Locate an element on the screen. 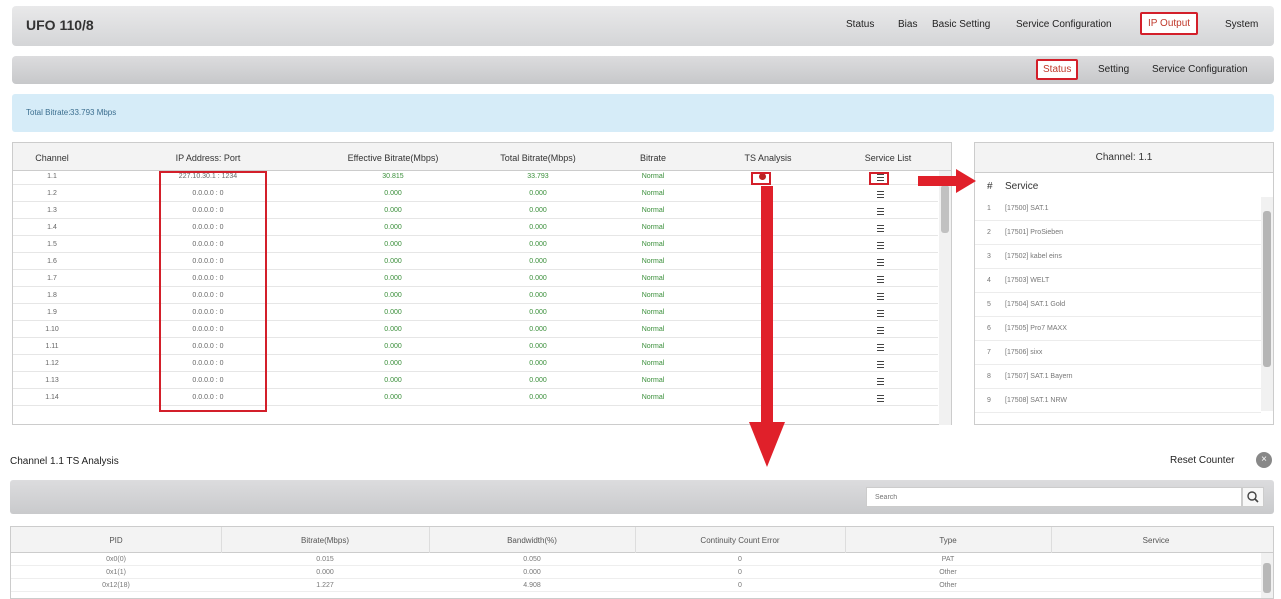  service-name: [17502] kabel eins is located at coordinates (1033, 256).